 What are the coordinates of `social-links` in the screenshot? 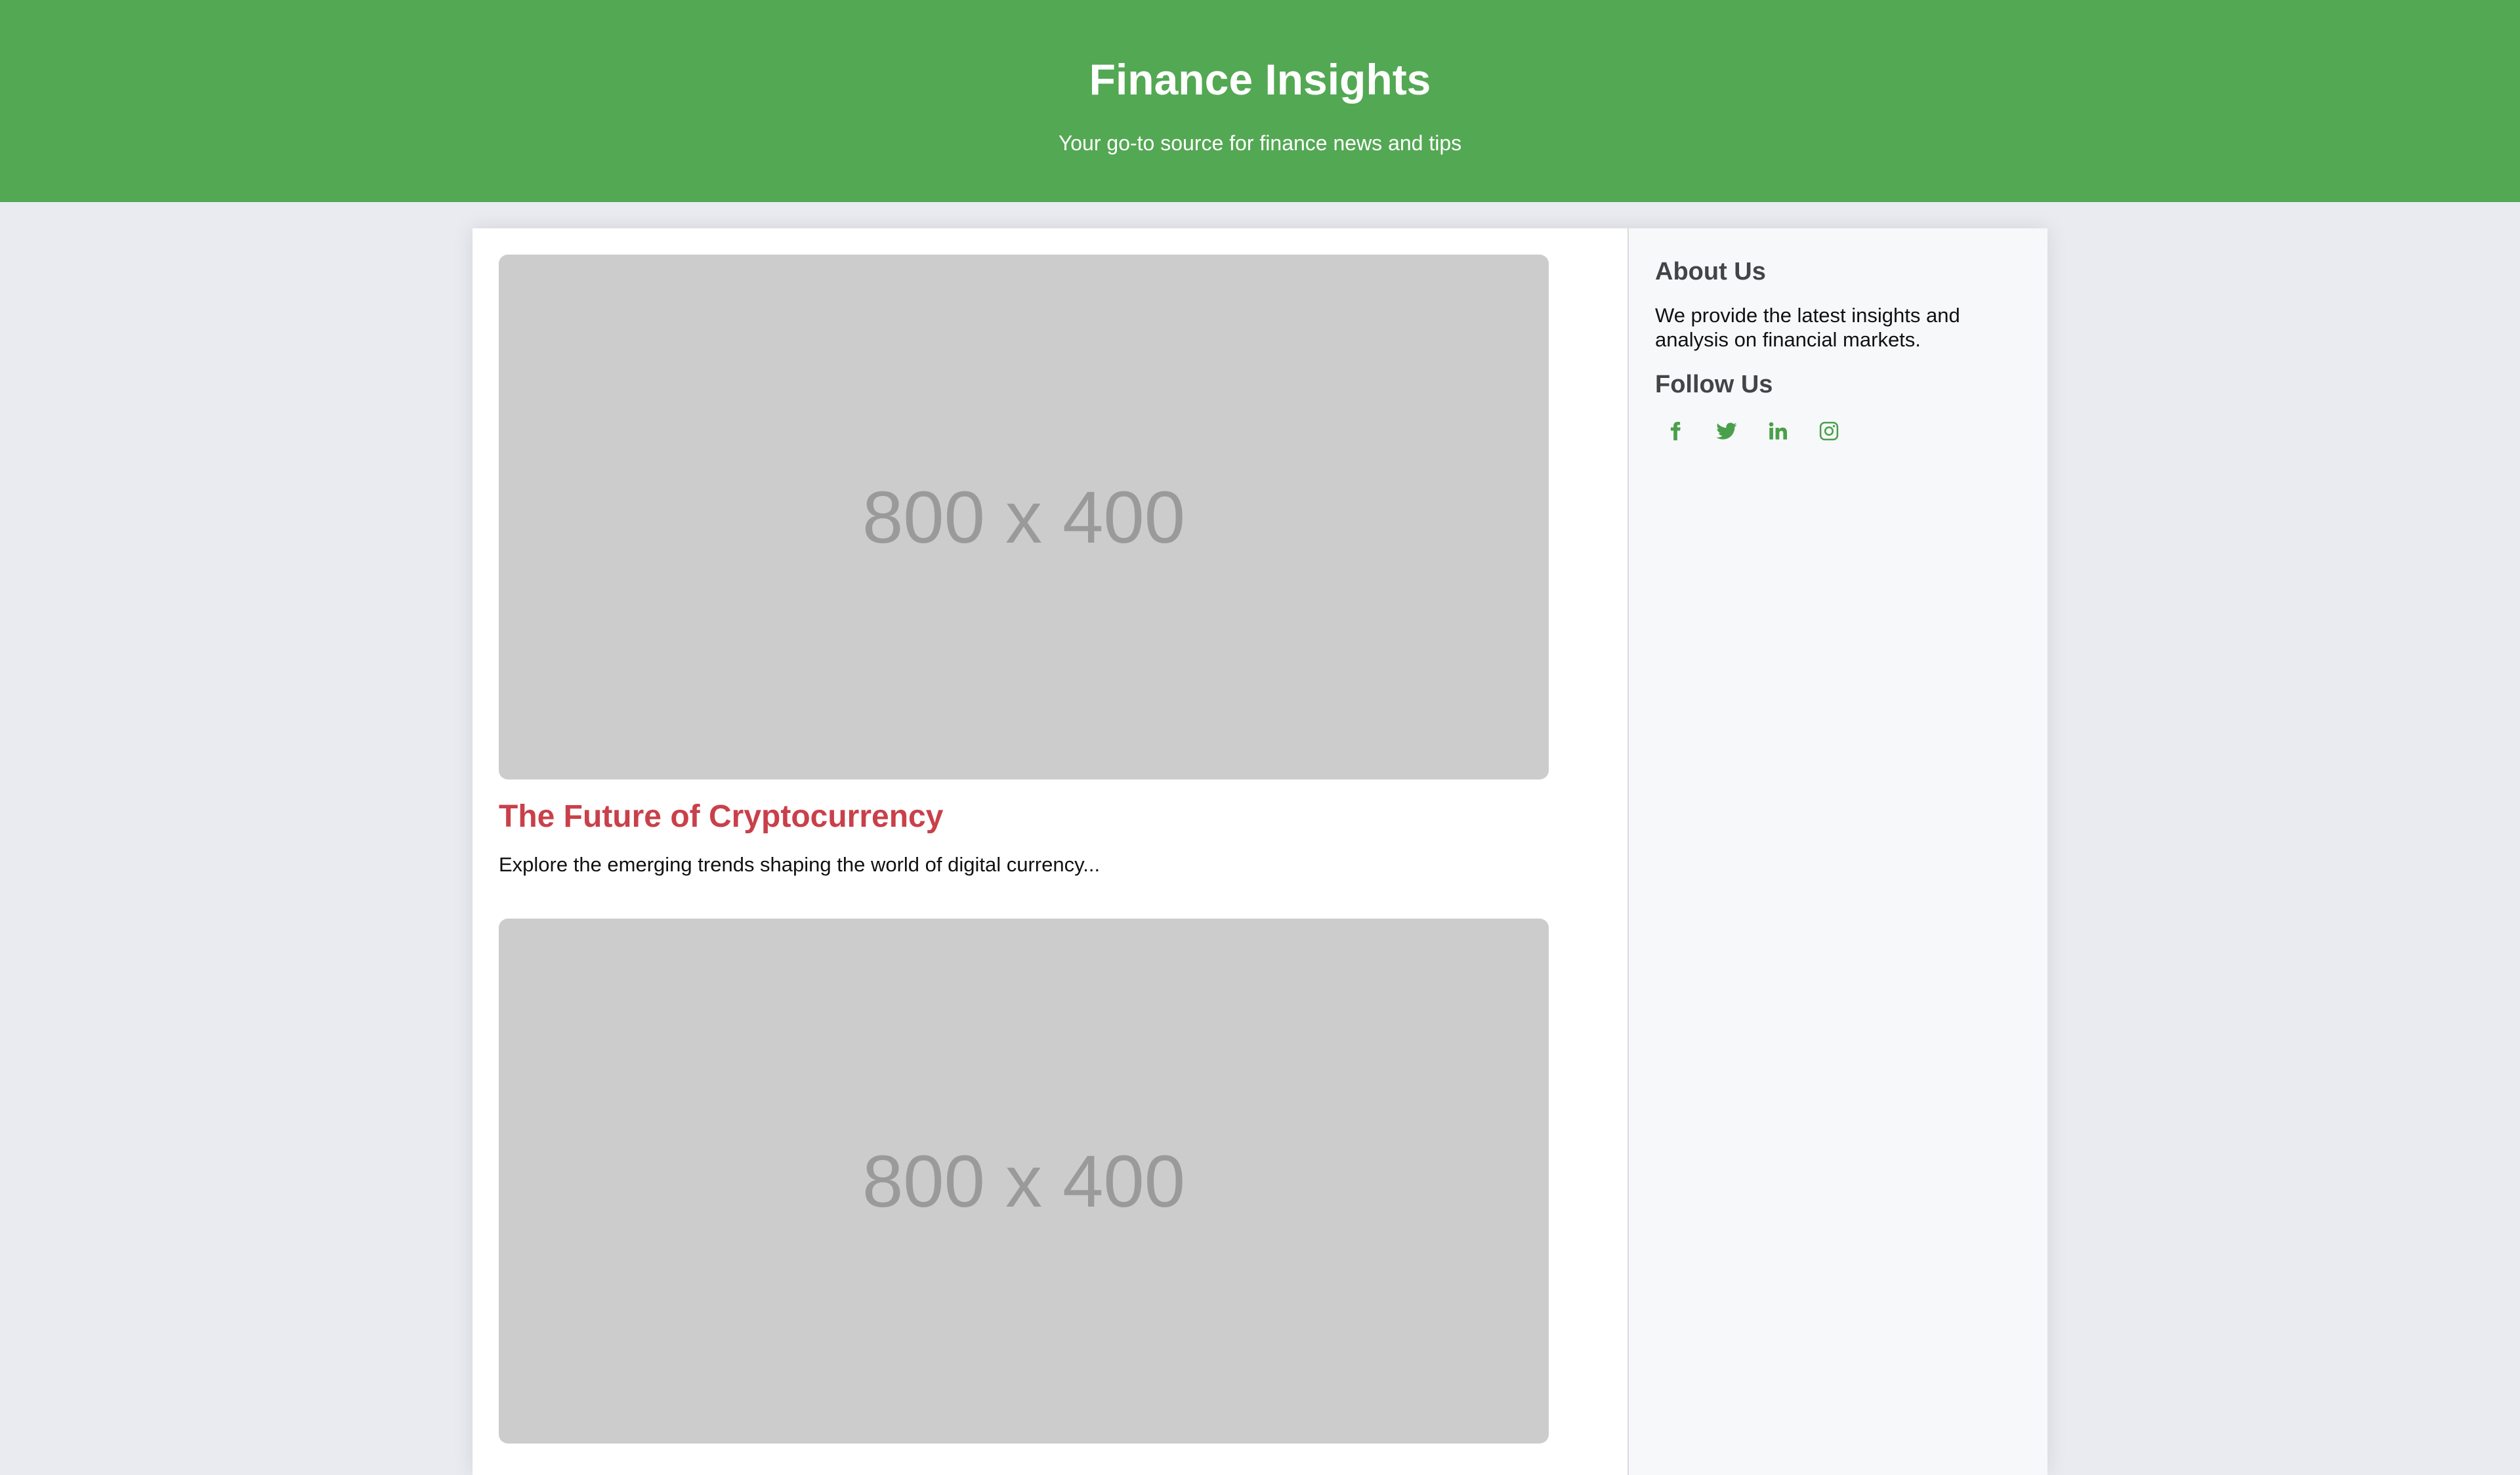 It's located at (1838, 431).